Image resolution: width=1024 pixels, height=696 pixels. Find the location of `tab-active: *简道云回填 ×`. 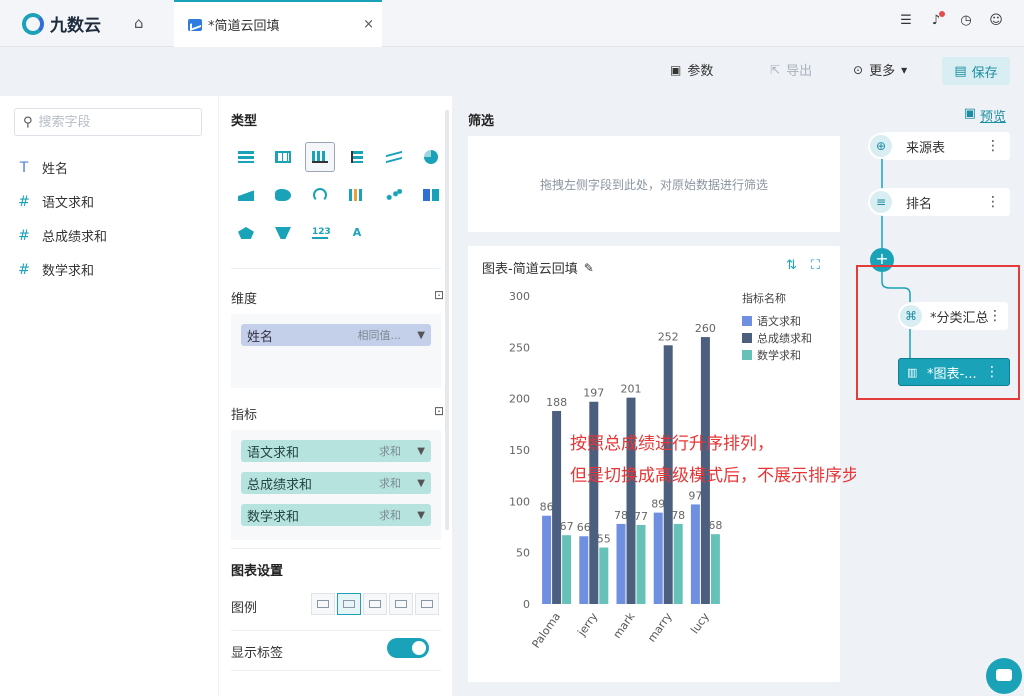

tab-active: *简道云回填 × is located at coordinates (278, 23).